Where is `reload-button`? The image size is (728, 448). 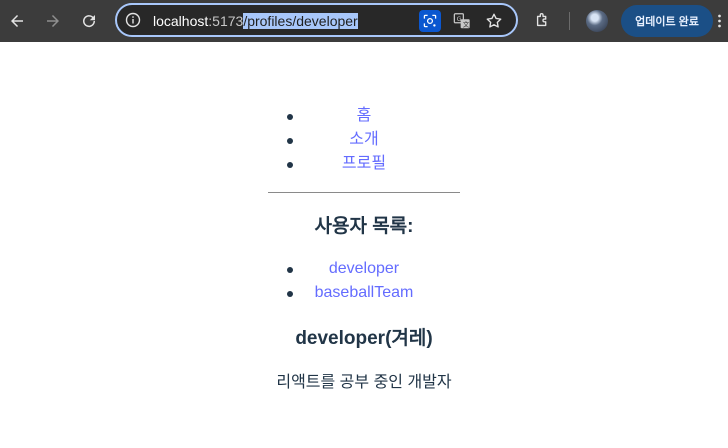
reload-button is located at coordinates (89, 21).